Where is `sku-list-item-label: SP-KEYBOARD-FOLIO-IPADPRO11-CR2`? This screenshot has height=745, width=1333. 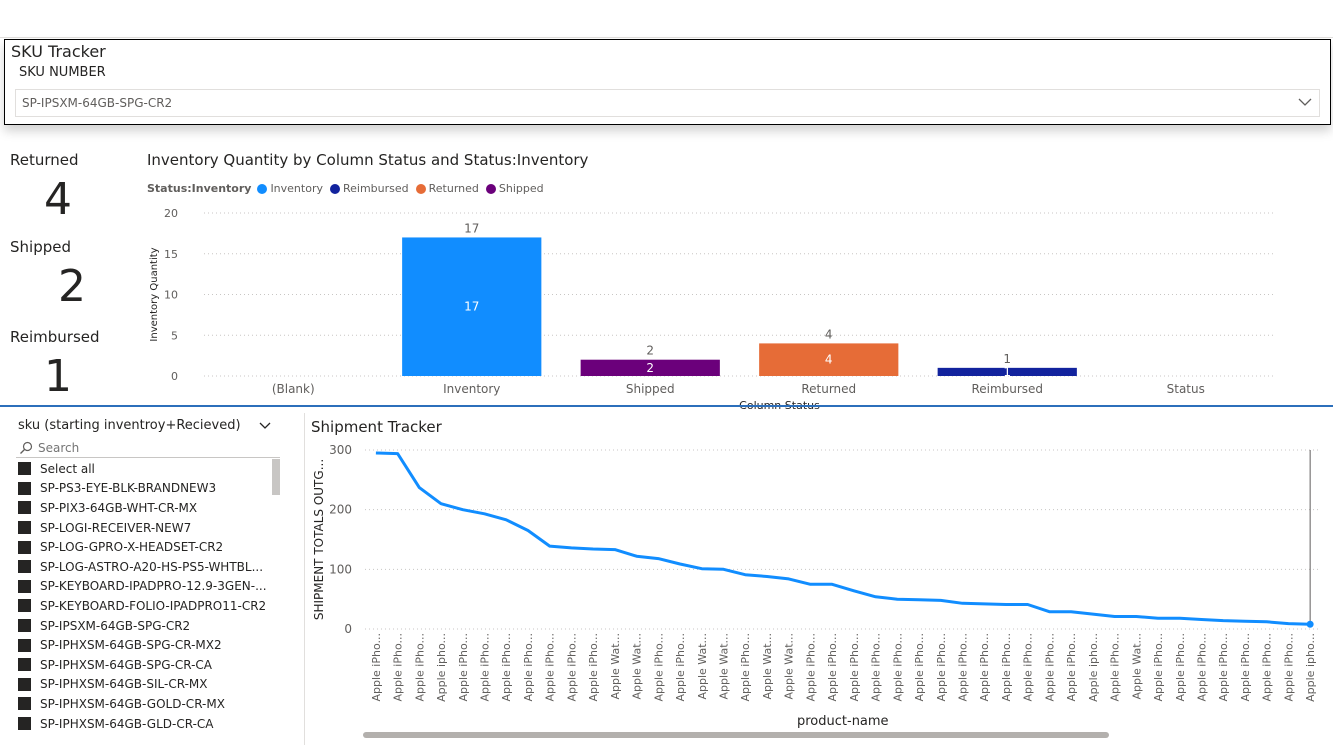
sku-list-item-label: SP-KEYBOARD-FOLIO-IPADPRO11-CR2 is located at coordinates (153, 605).